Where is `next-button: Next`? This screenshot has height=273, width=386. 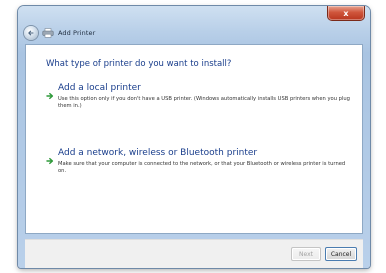 next-button: Next is located at coordinates (306, 254).